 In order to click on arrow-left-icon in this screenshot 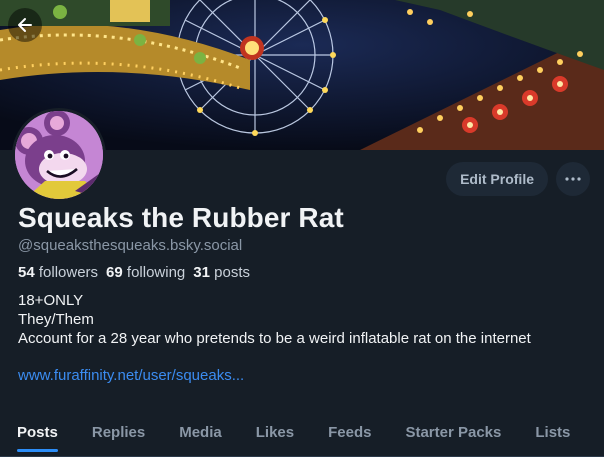, I will do `click(25, 25)`.